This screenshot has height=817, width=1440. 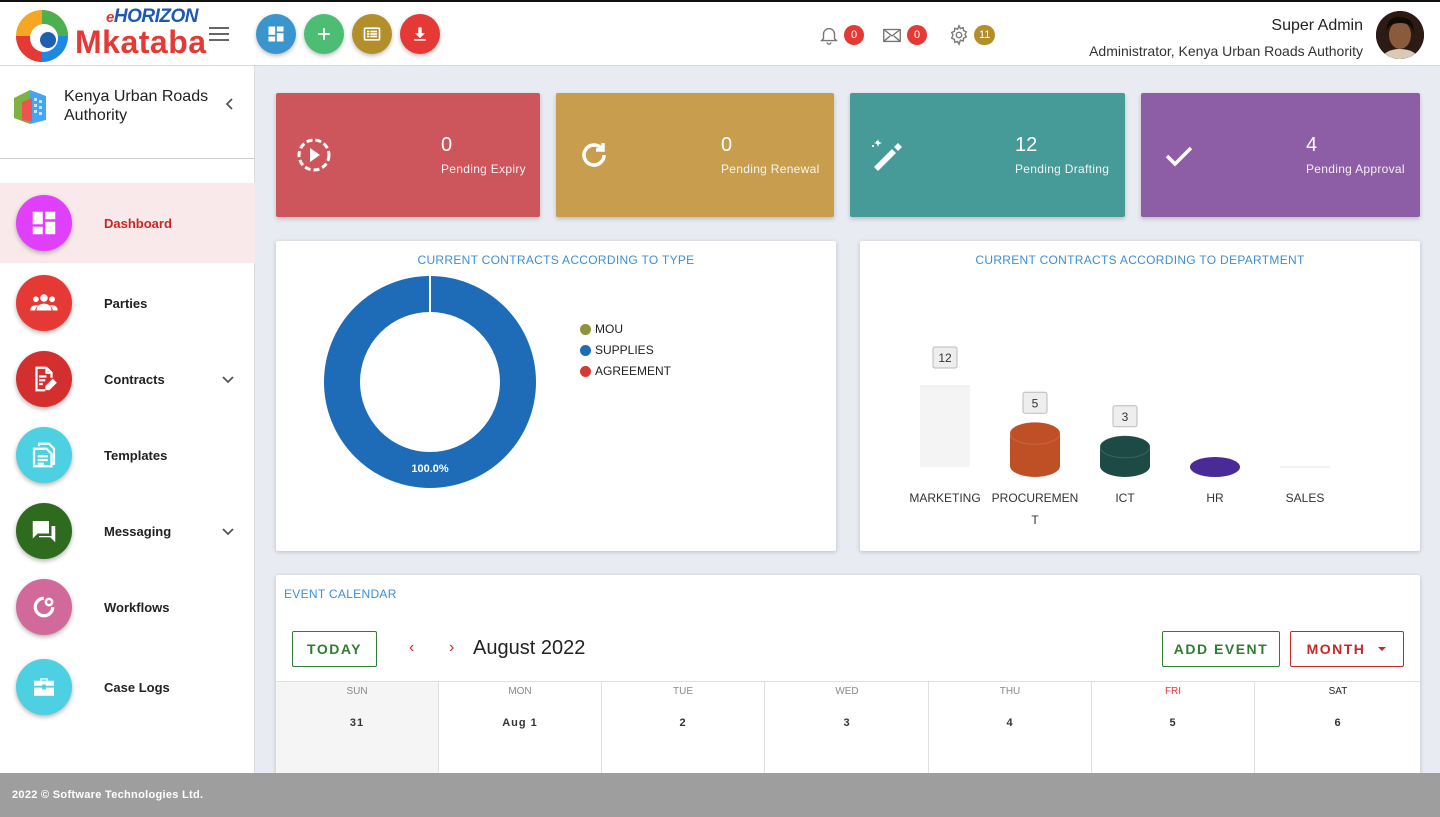 What do you see at coordinates (945, 426) in the screenshot?
I see `bar-marketing` at bounding box center [945, 426].